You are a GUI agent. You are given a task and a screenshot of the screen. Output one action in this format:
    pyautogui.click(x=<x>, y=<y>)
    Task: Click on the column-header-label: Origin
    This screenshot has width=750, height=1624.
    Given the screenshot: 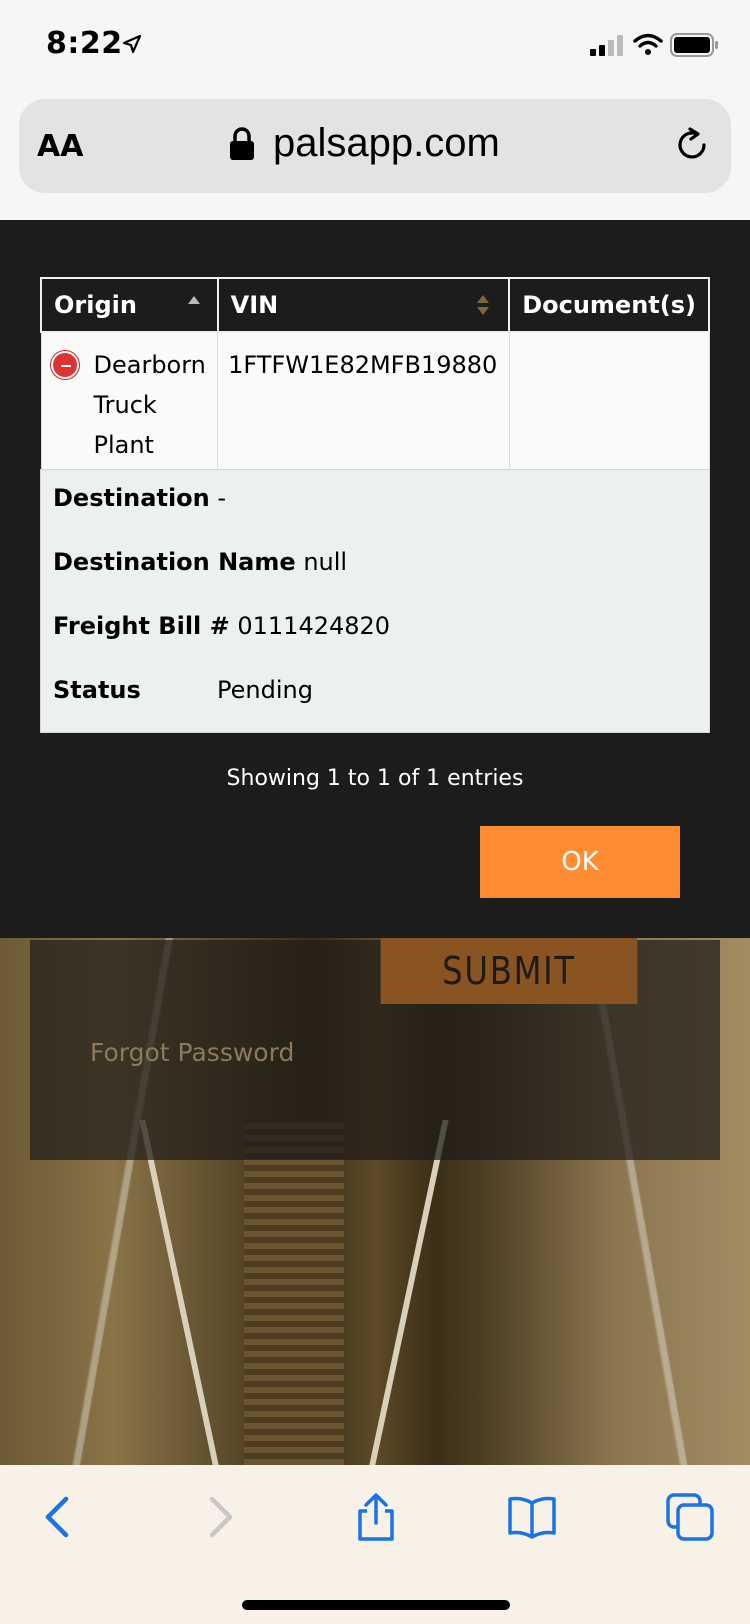 What is the action you would take?
    pyautogui.click(x=95, y=305)
    